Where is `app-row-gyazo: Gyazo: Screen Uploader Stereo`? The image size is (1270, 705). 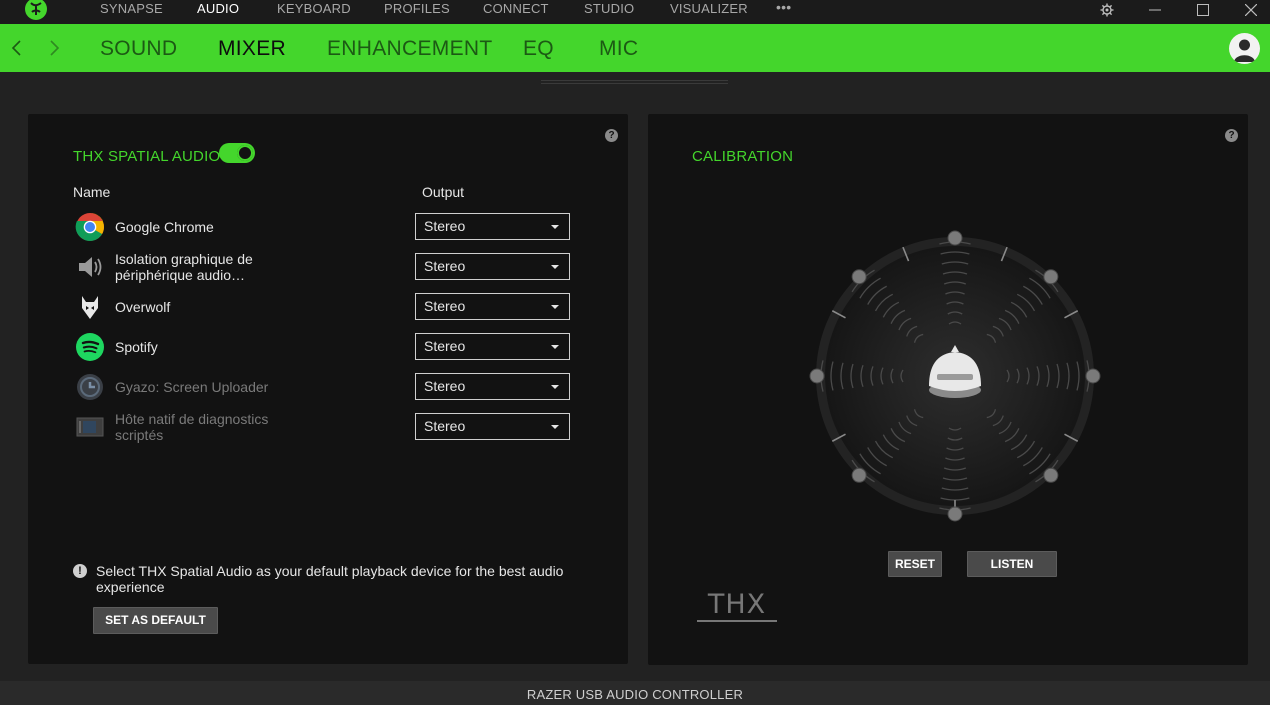 app-row-gyazo: Gyazo: Screen Uploader Stereo is located at coordinates (323, 387).